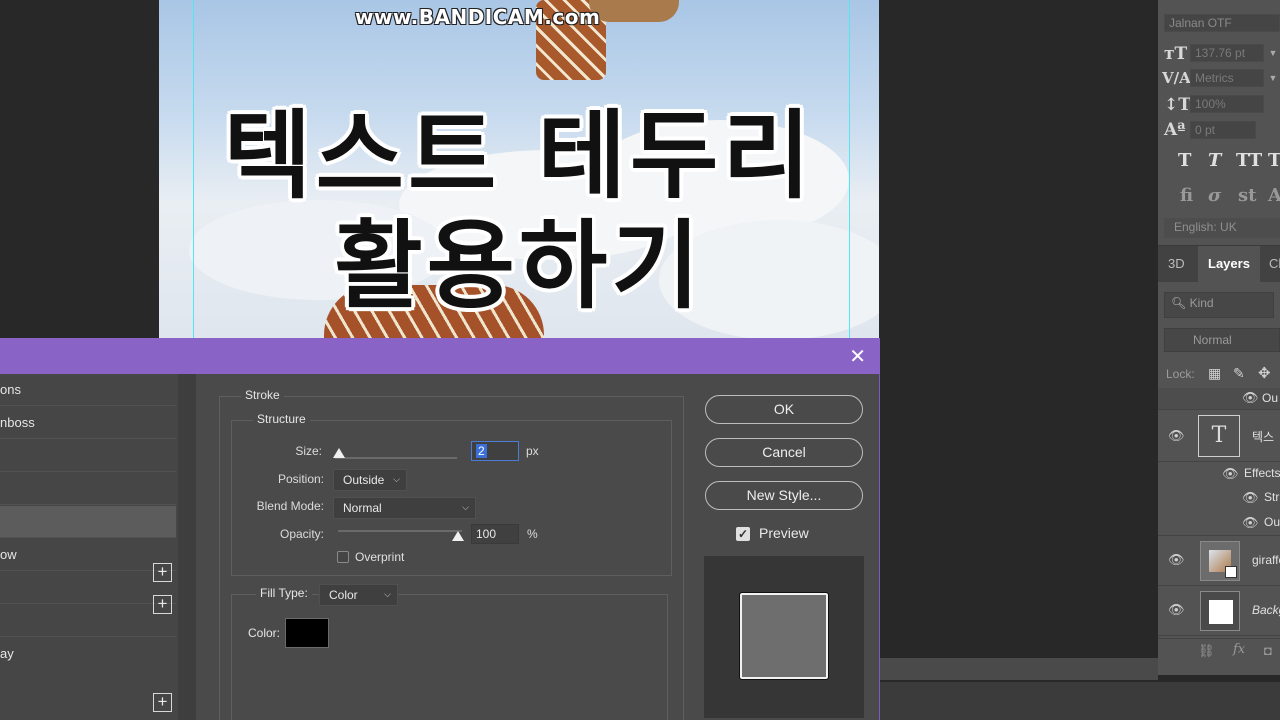 This screenshot has width=1280, height=720. What do you see at coordinates (1249, 160) in the screenshot?
I see `all-caps-icon: TT` at bounding box center [1249, 160].